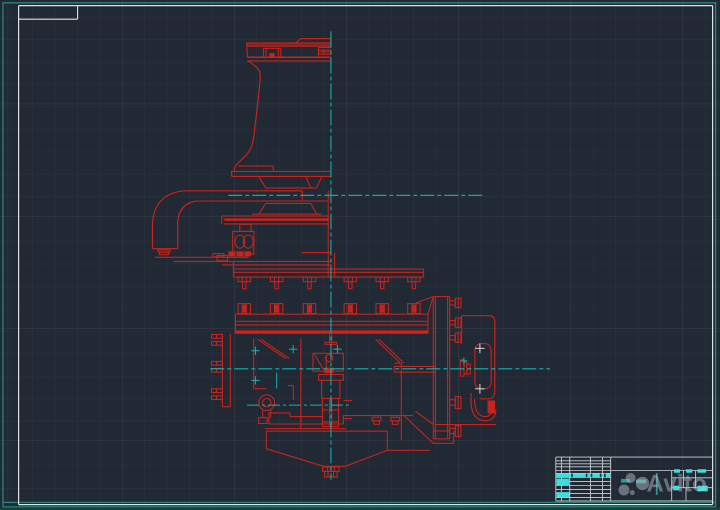  What do you see at coordinates (677, 483) in the screenshot?
I see `svg-text: Avito` at bounding box center [677, 483].